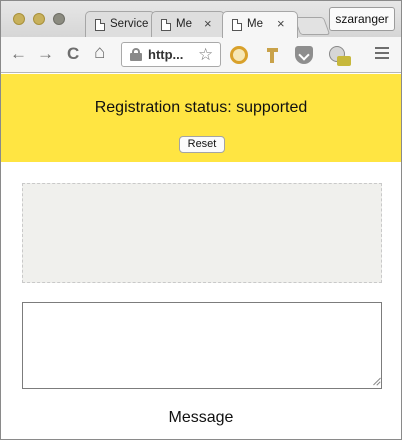 The image size is (402, 440). What do you see at coordinates (99, 53) in the screenshot?
I see `home-icon: ⌂` at bounding box center [99, 53].